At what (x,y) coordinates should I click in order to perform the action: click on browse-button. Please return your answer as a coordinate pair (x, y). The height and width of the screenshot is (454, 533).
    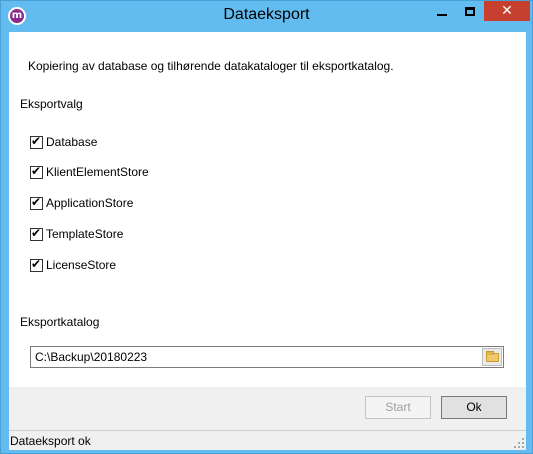
    Looking at the image, I should click on (492, 357).